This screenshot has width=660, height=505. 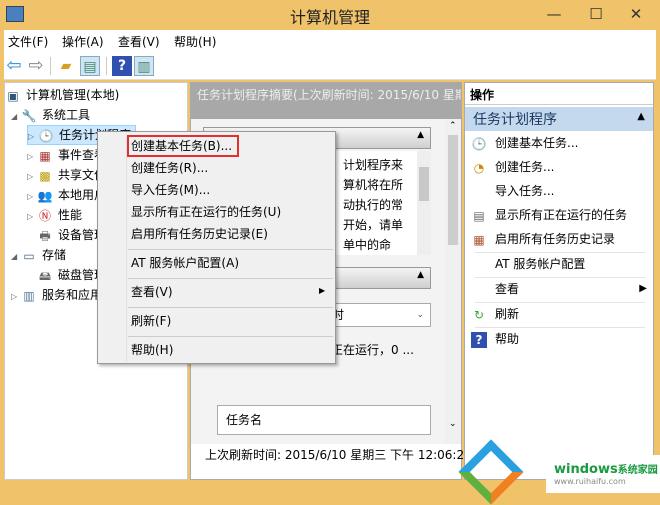 What do you see at coordinates (559, 94) in the screenshot?
I see `actions-title: 操作` at bounding box center [559, 94].